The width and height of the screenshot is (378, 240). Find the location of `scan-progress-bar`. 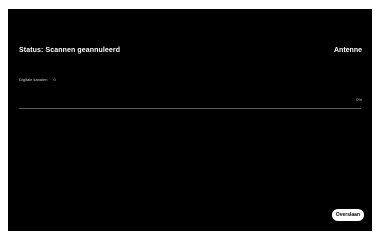

scan-progress-bar is located at coordinates (190, 108).